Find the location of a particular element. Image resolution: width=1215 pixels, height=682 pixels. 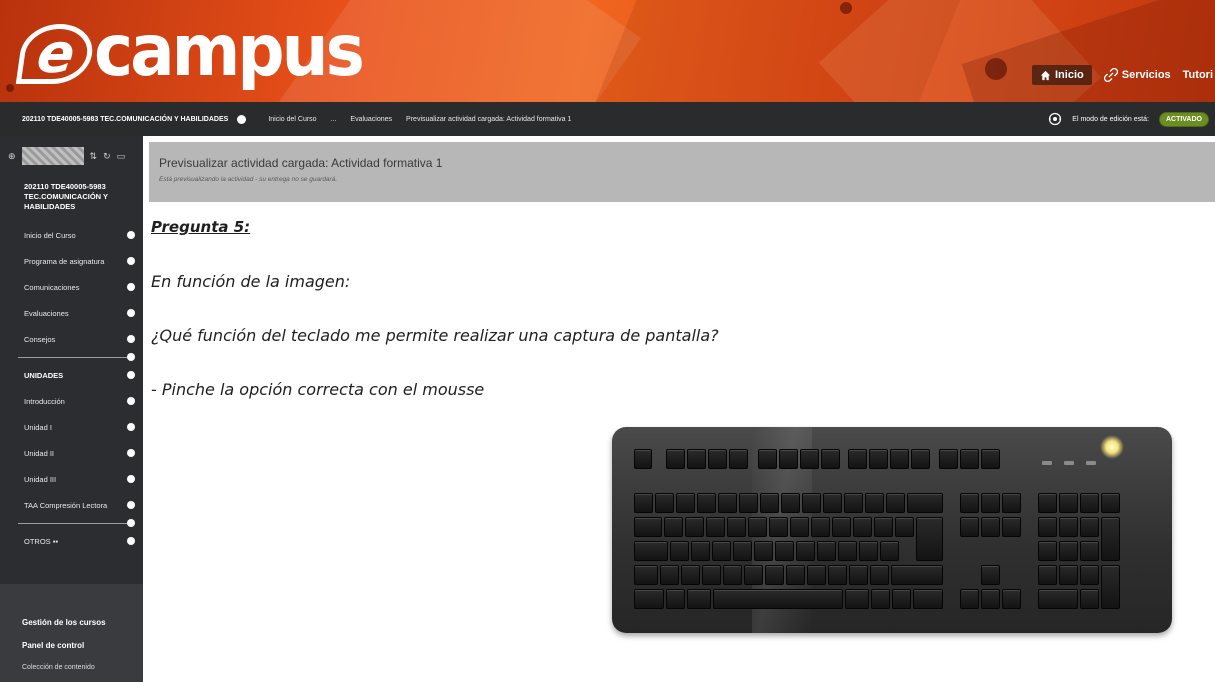

sidebar-item-inicio-del-curso: Inicio del Curso is located at coordinates (71, 235).